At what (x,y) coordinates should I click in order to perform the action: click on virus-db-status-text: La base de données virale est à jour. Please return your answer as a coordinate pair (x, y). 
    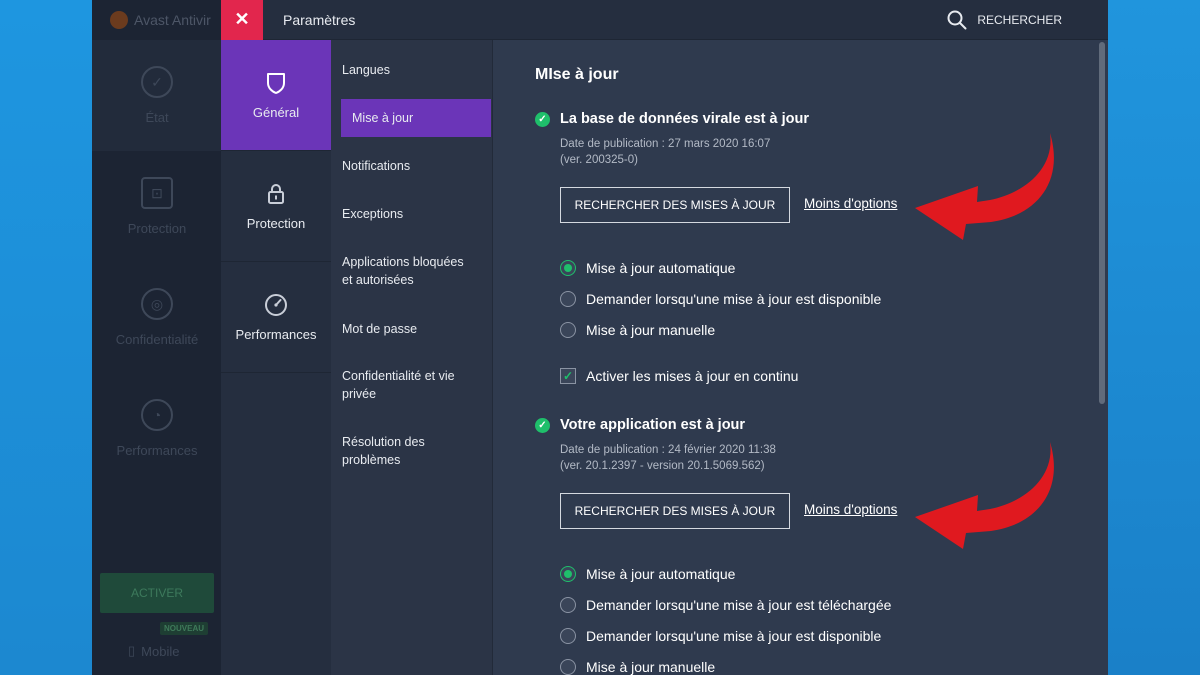
    Looking at the image, I should click on (685, 119).